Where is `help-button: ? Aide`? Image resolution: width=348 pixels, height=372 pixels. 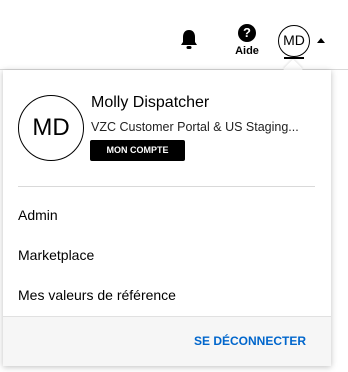 help-button: ? Aide is located at coordinates (247, 42).